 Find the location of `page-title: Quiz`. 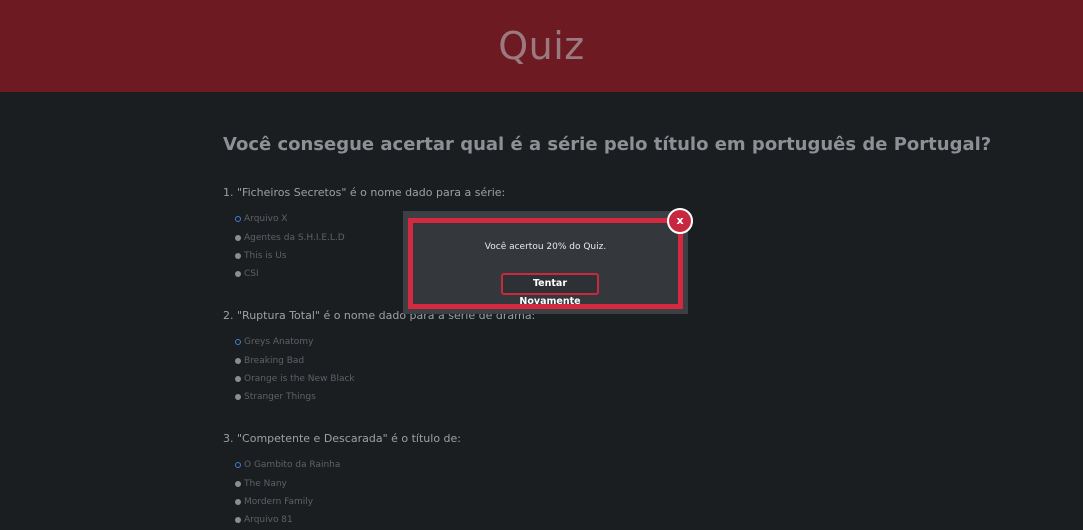

page-title: Quiz is located at coordinates (541, 46).